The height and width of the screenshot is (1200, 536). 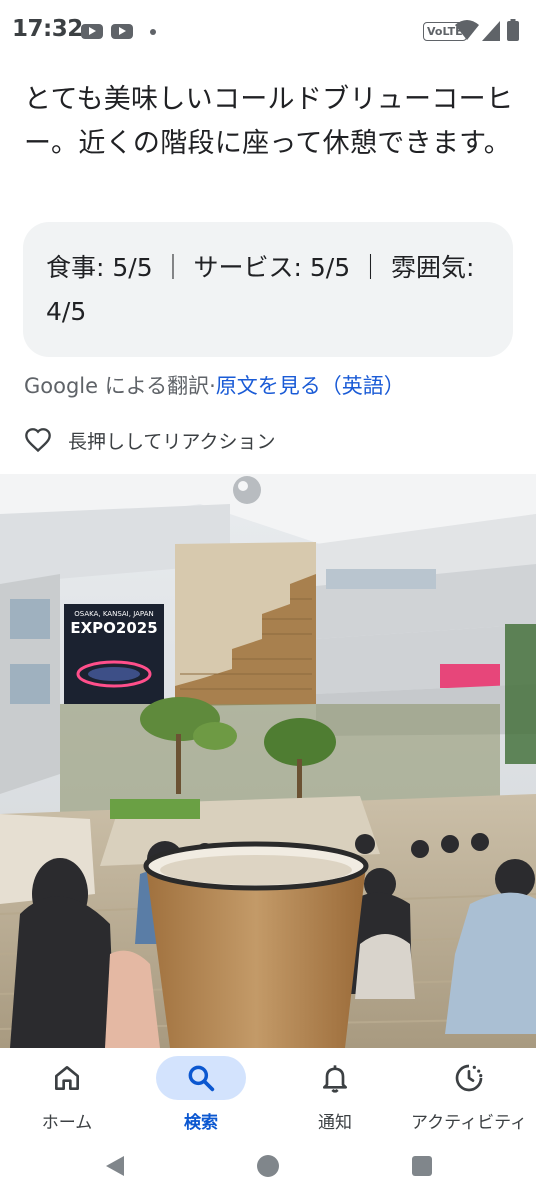 What do you see at coordinates (153, 32) in the screenshot?
I see `dot-icon` at bounding box center [153, 32].